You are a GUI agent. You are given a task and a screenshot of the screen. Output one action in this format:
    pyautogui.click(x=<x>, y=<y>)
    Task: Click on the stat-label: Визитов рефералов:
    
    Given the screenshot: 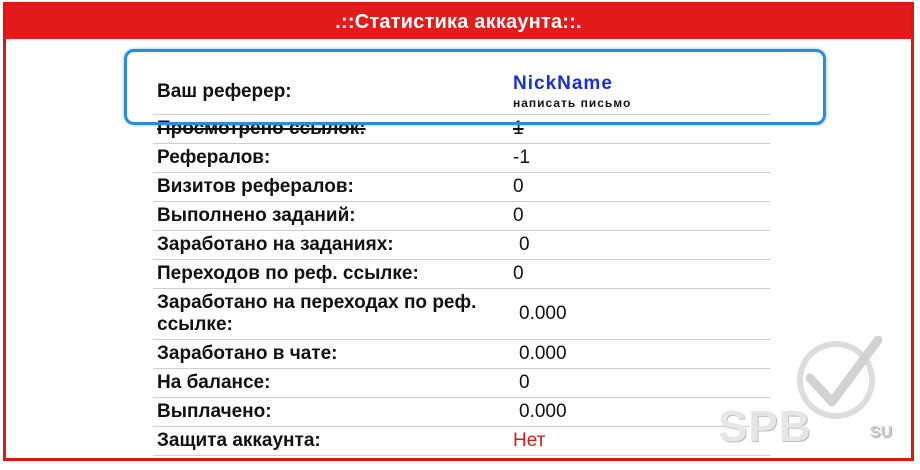 What is the action you would take?
    pyautogui.click(x=255, y=186)
    